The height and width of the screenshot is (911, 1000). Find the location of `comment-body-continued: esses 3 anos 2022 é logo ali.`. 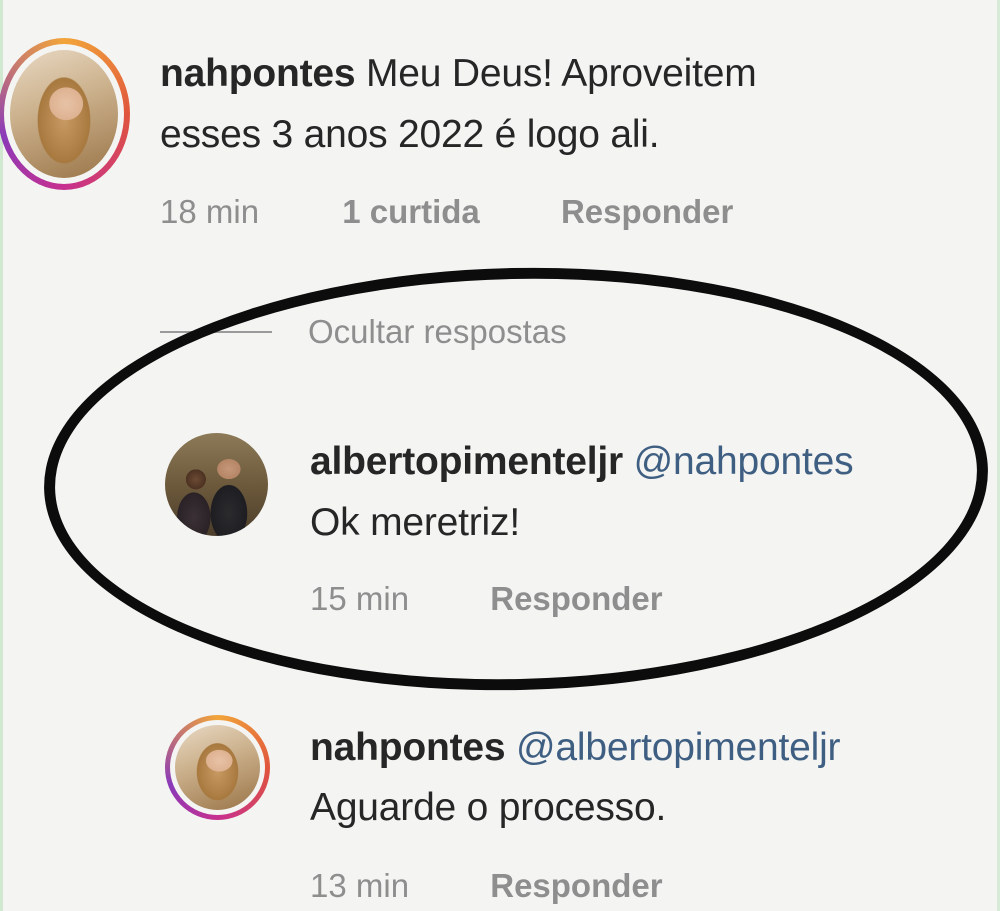

comment-body-continued: esses 3 anos 2022 é logo ali. is located at coordinates (410, 134).